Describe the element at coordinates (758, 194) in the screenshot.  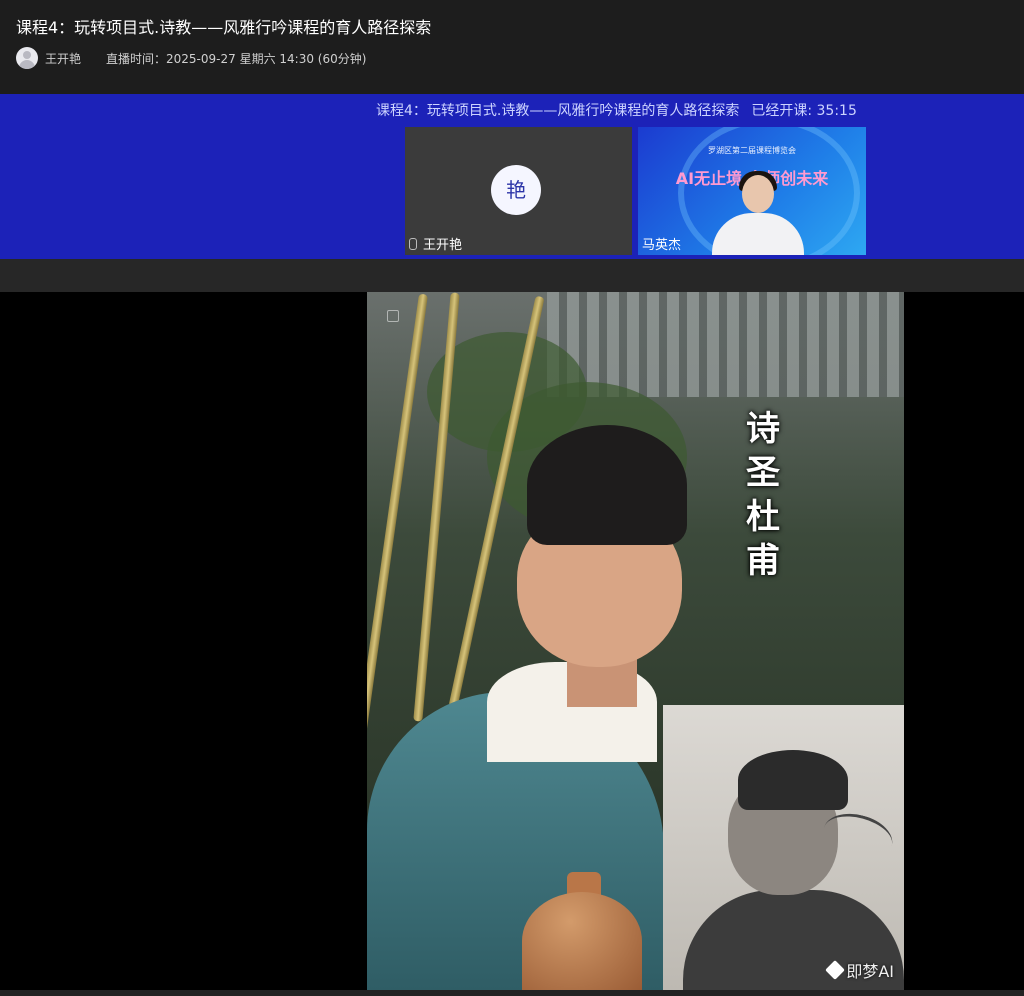
I see `speaker-face` at that location.